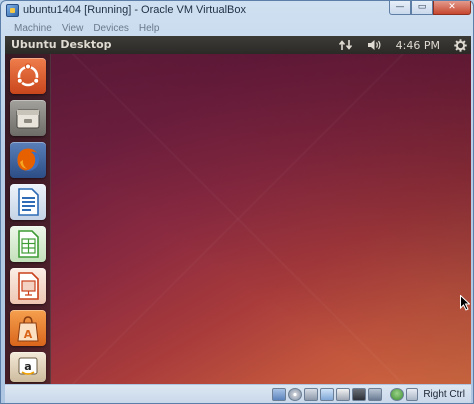  I want to click on menu-help: Help, so click(149, 28).